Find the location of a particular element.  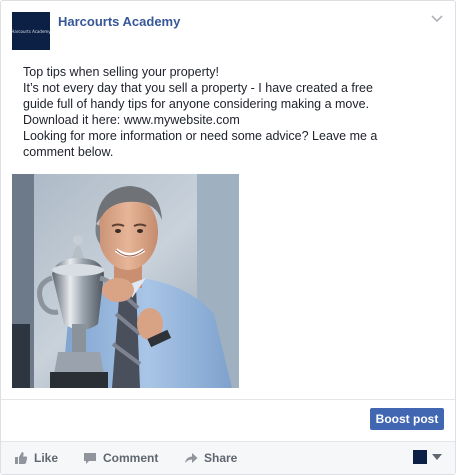

page-avatar: Harcourts Academy is located at coordinates (31, 31).